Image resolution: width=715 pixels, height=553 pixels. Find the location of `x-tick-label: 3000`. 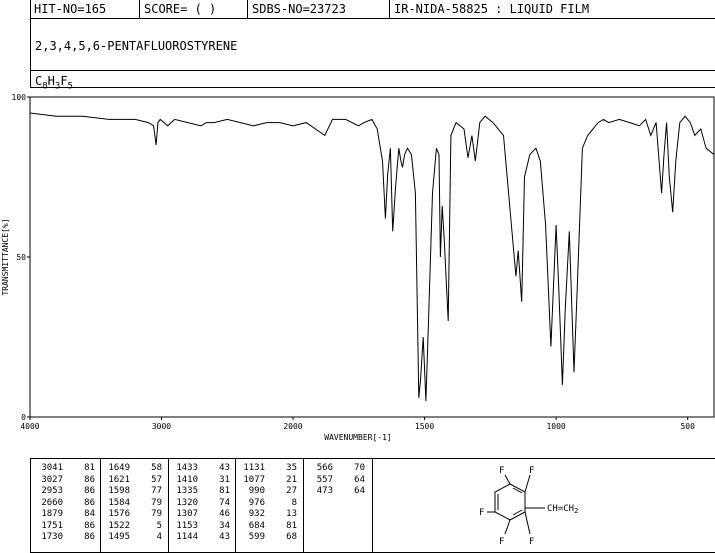

x-tick-label: 3000 is located at coordinates (161, 426).